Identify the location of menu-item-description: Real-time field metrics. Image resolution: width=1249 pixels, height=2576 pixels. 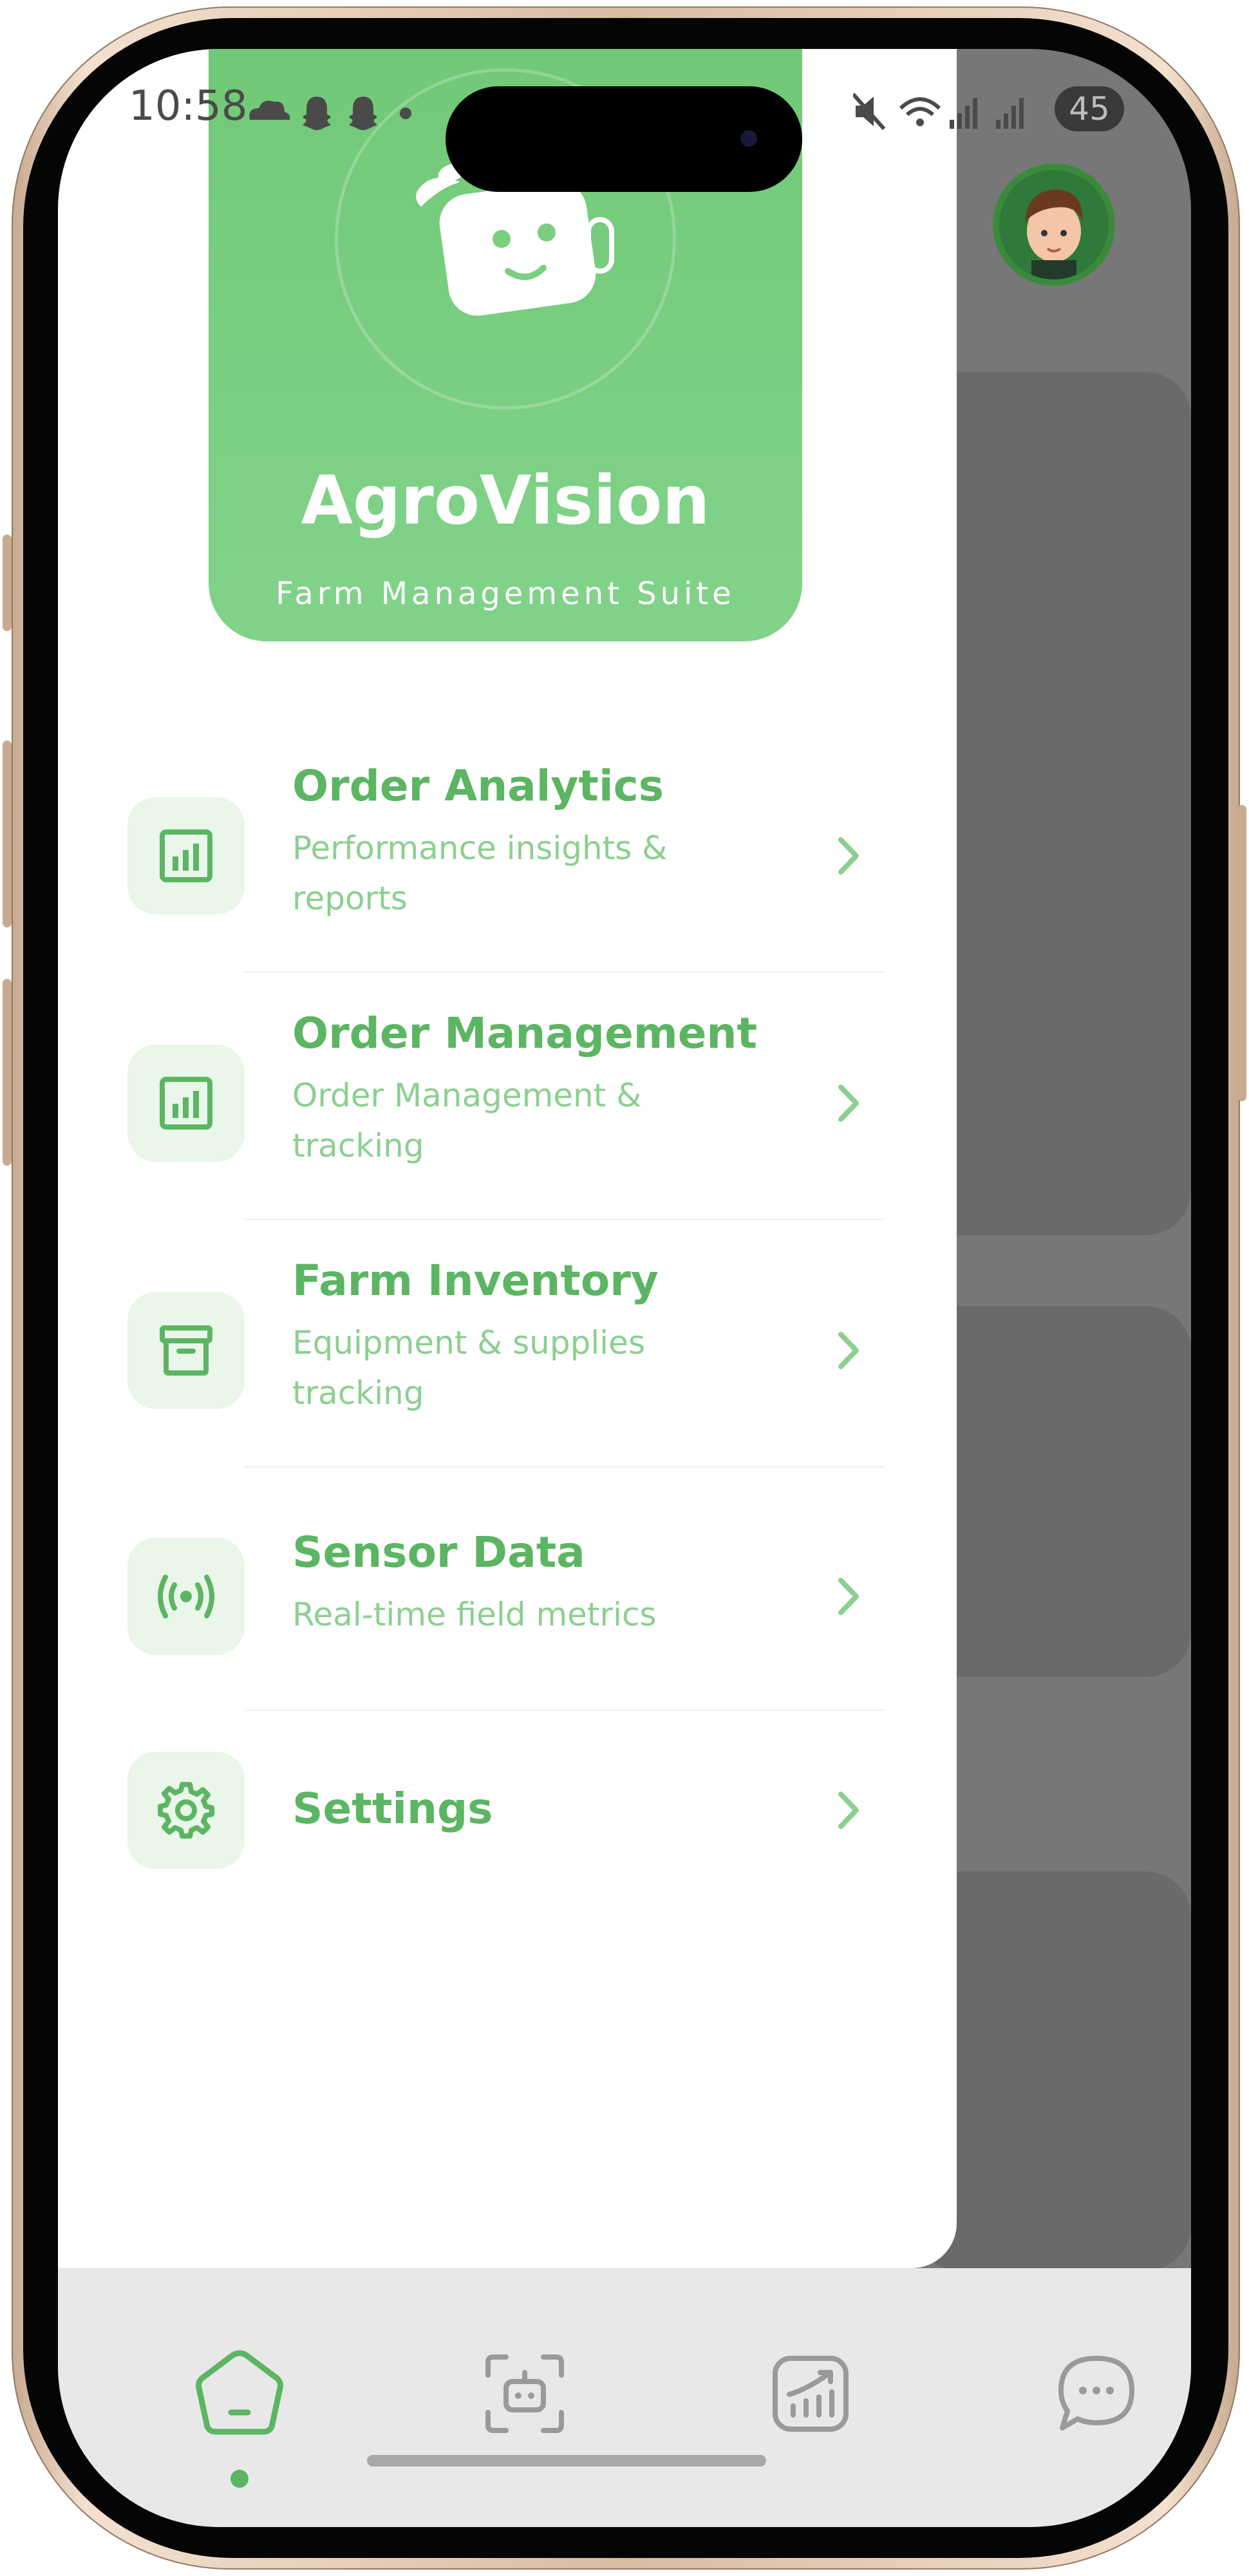
(505, 1614).